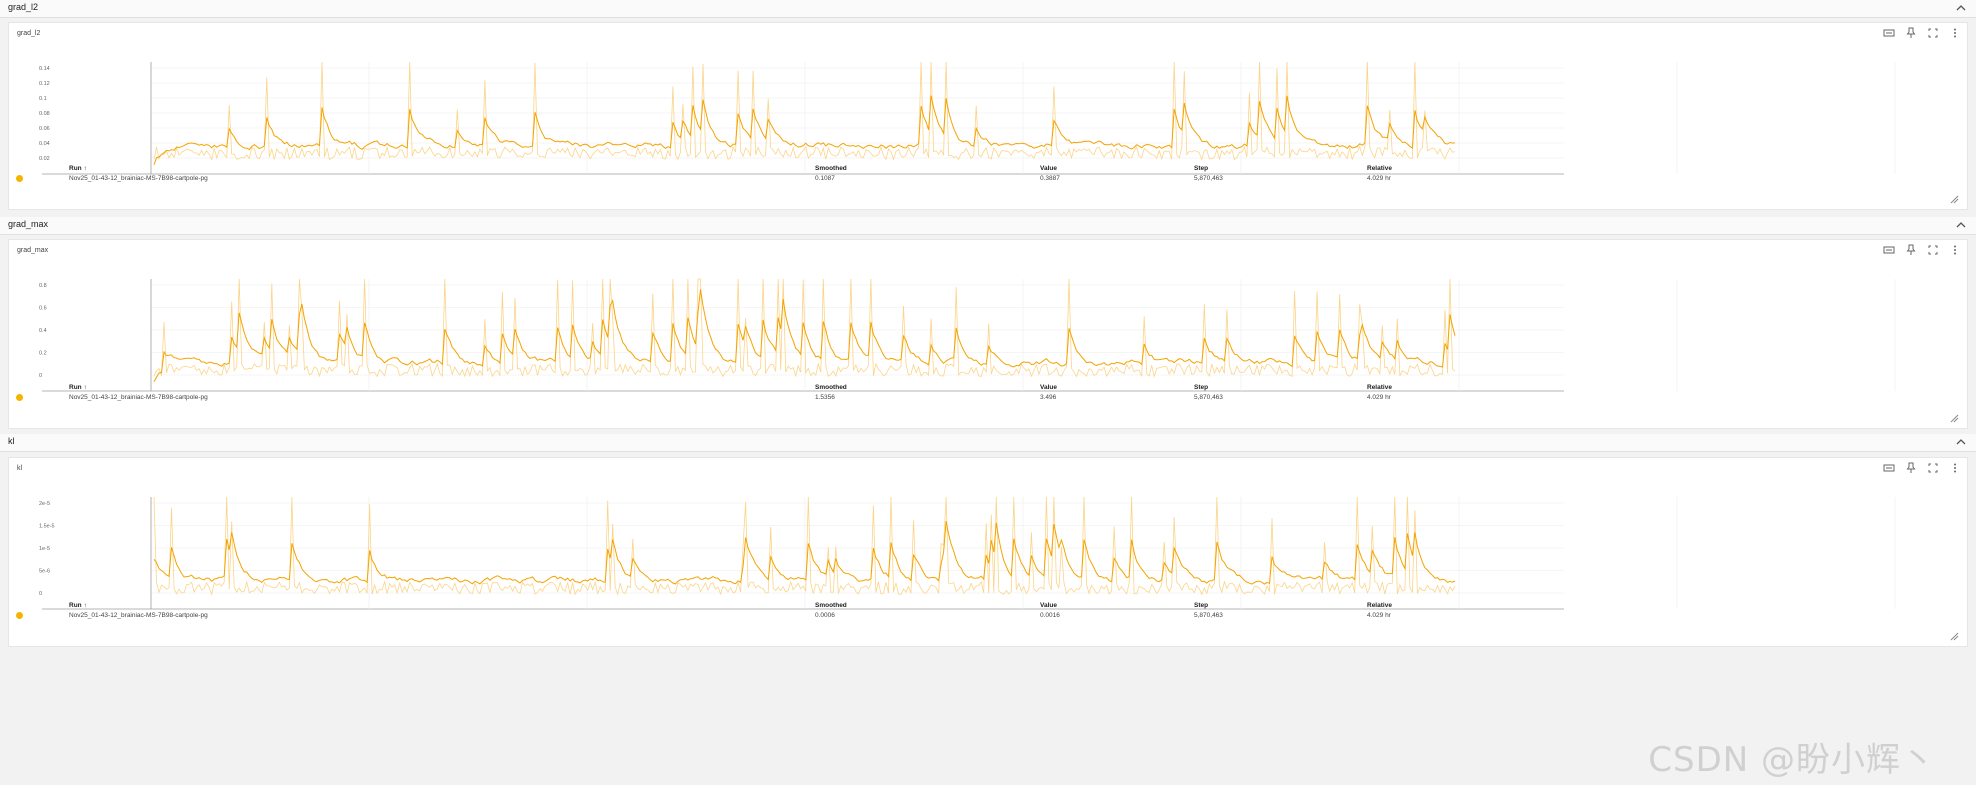 This screenshot has height=785, width=1976. Describe the element at coordinates (23, 7) in the screenshot. I see `group-title: grad_l2` at that location.